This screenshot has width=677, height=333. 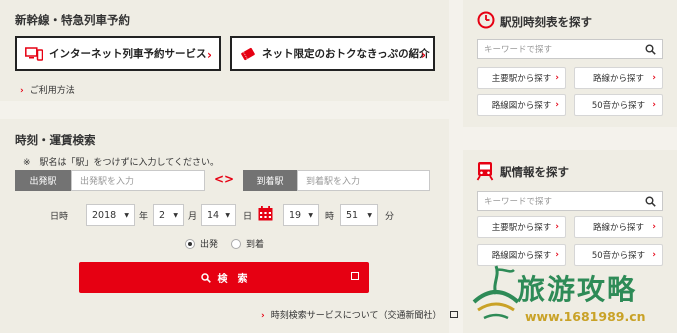 What do you see at coordinates (577, 289) in the screenshot?
I see `watermark-text: 旅游攻略` at bounding box center [577, 289].